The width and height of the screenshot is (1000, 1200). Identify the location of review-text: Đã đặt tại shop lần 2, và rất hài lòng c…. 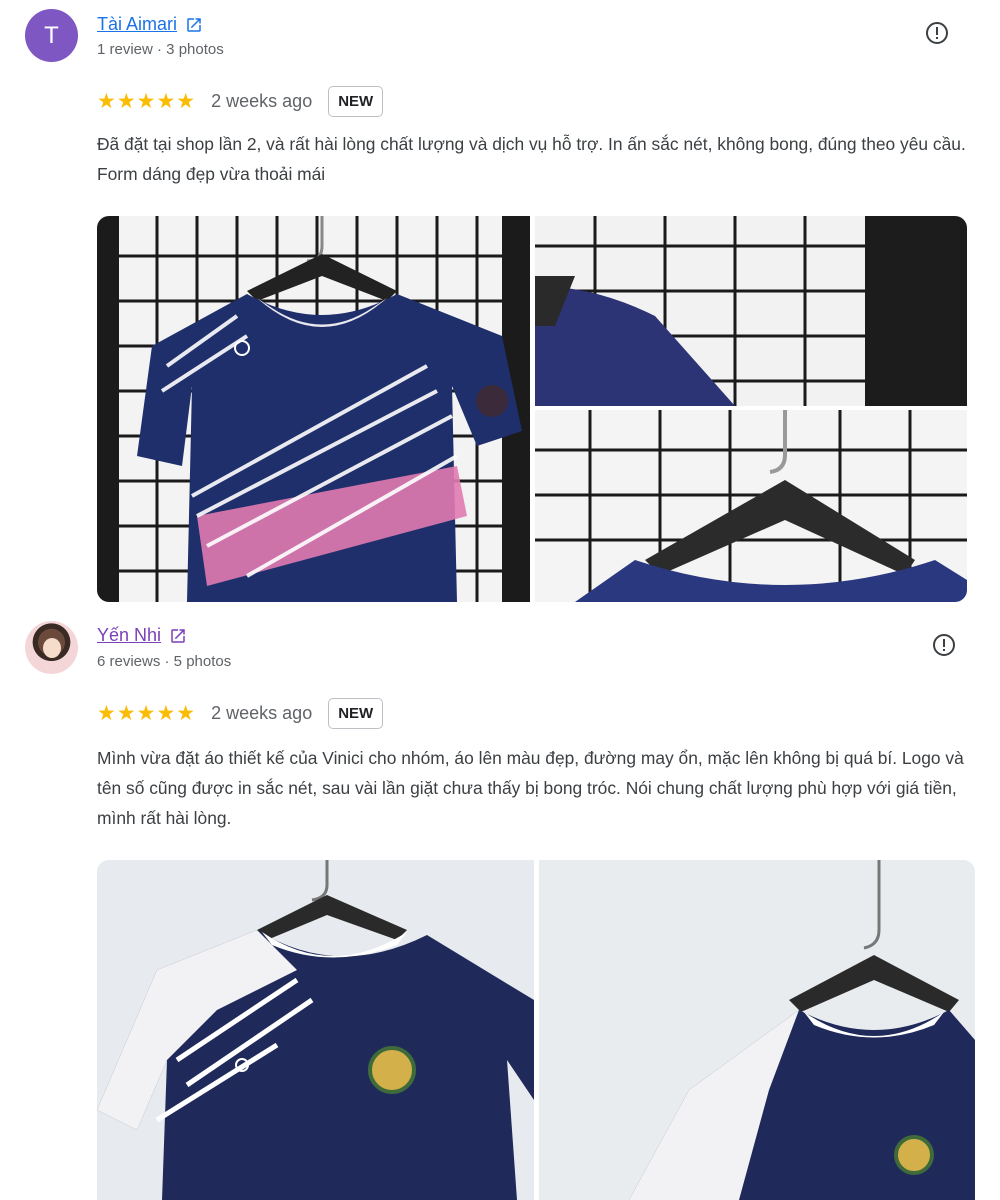
(531, 159).